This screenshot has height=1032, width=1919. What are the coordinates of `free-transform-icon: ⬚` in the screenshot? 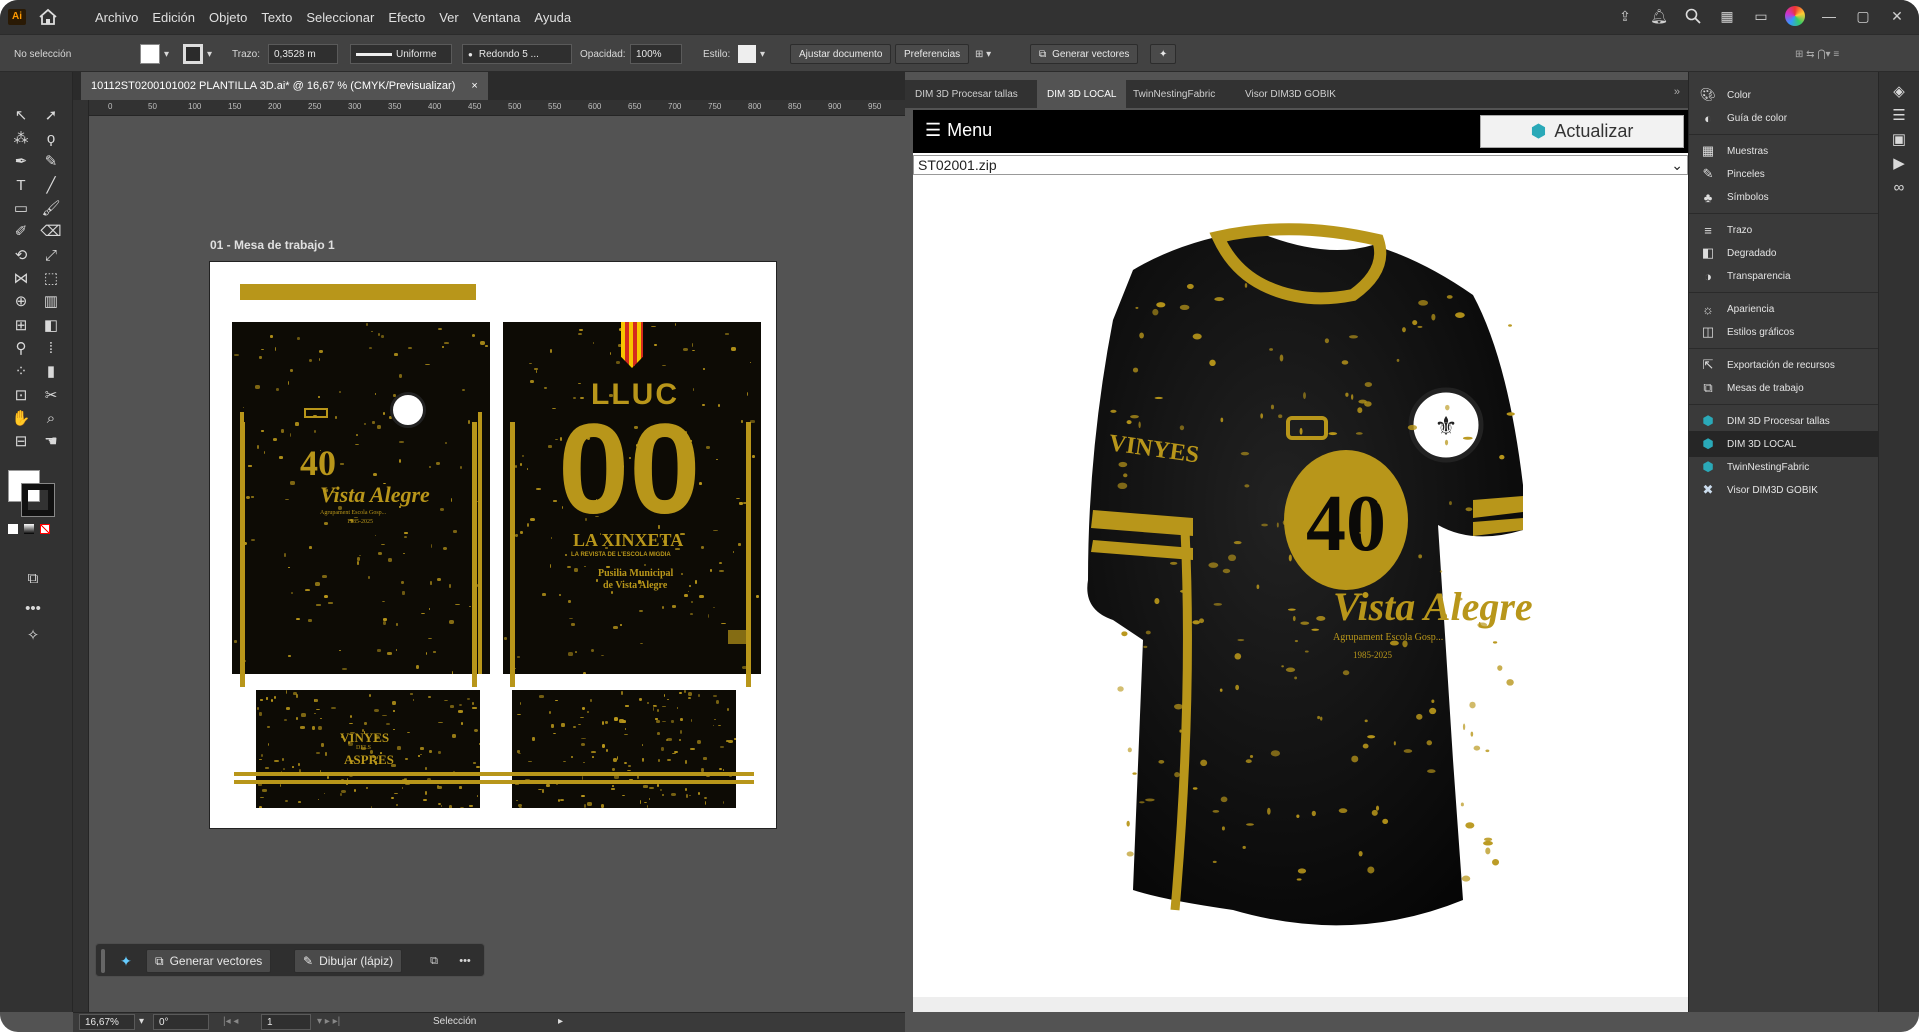 It's located at (51, 278).